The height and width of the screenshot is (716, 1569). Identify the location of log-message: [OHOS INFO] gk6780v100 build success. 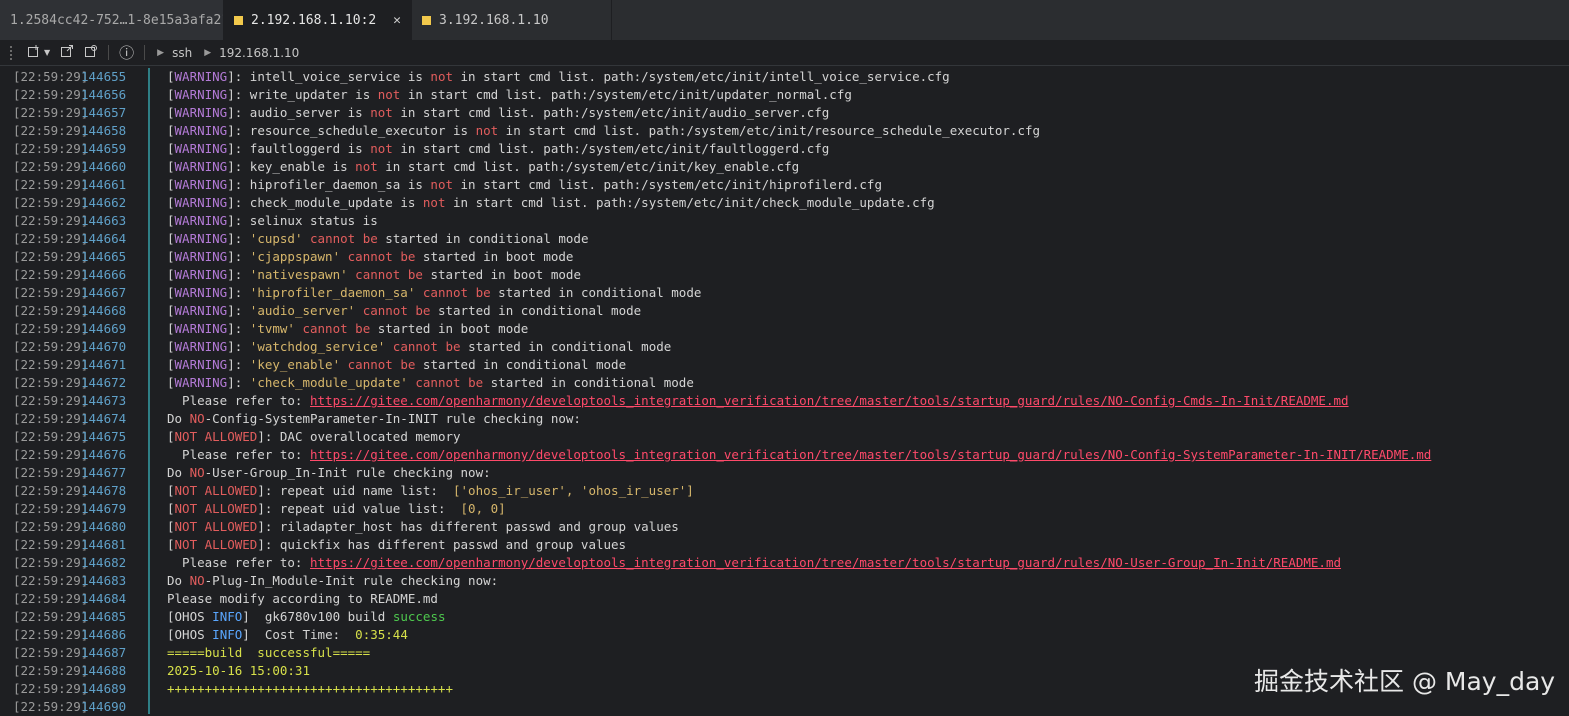
(306, 616).